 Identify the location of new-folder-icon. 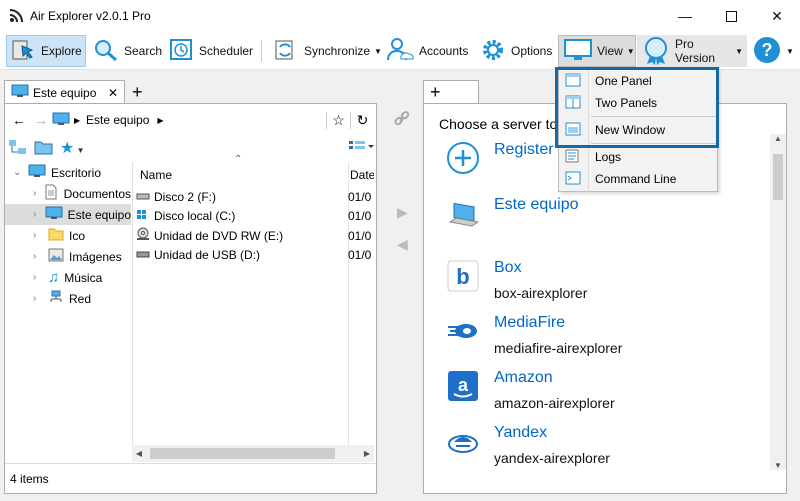
(44, 148).